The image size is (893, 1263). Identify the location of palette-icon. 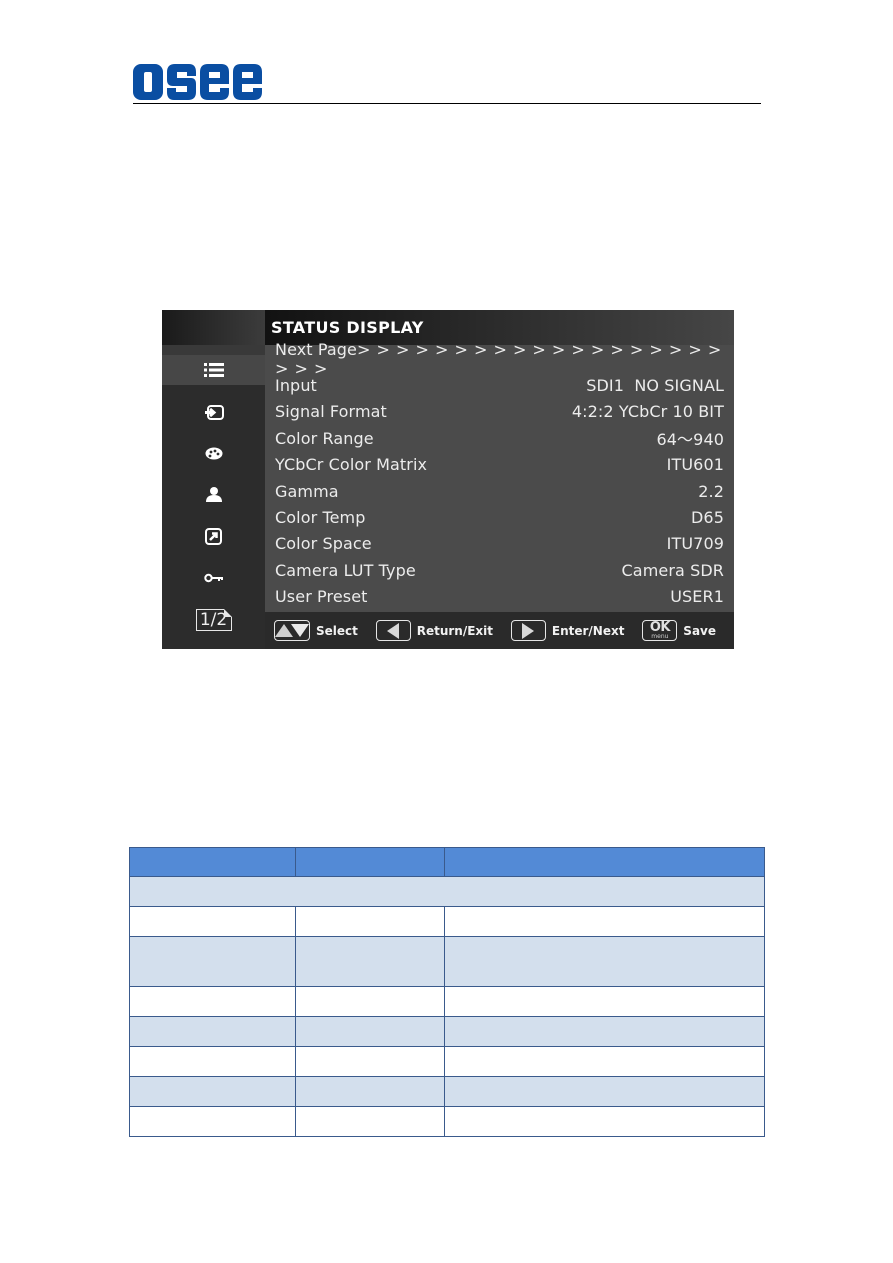
(213, 453).